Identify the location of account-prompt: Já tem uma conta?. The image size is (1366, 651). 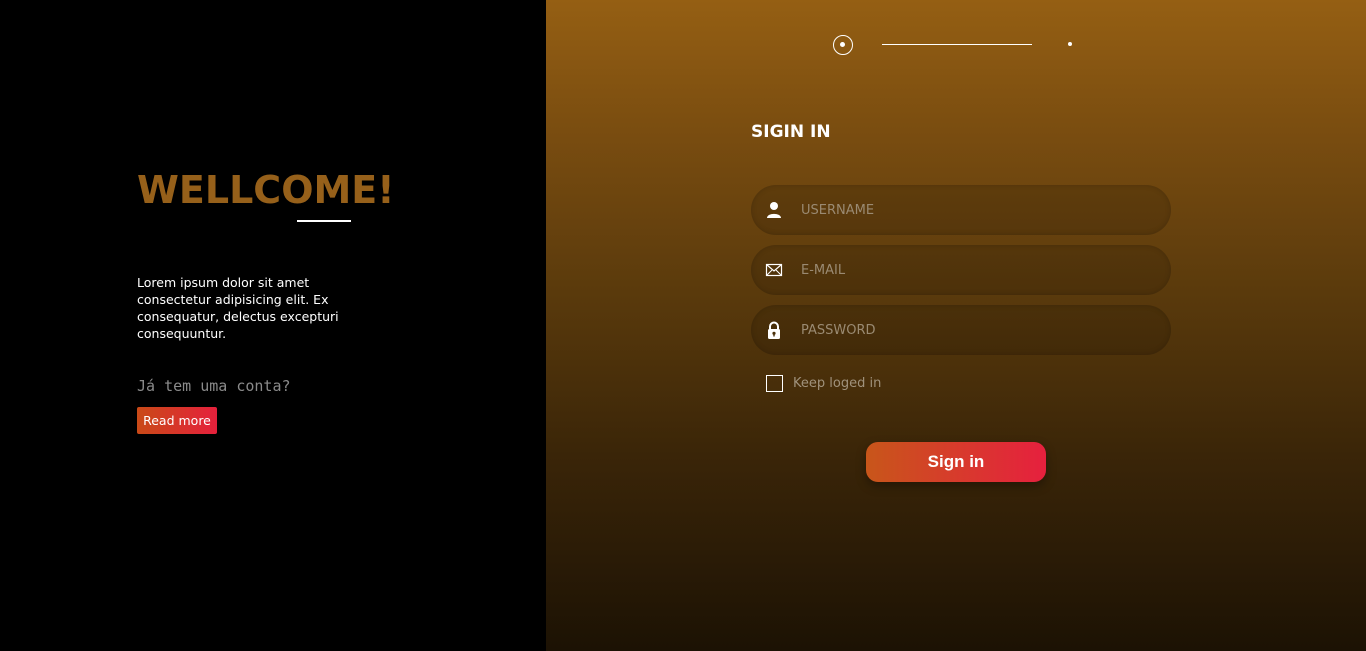
(214, 386).